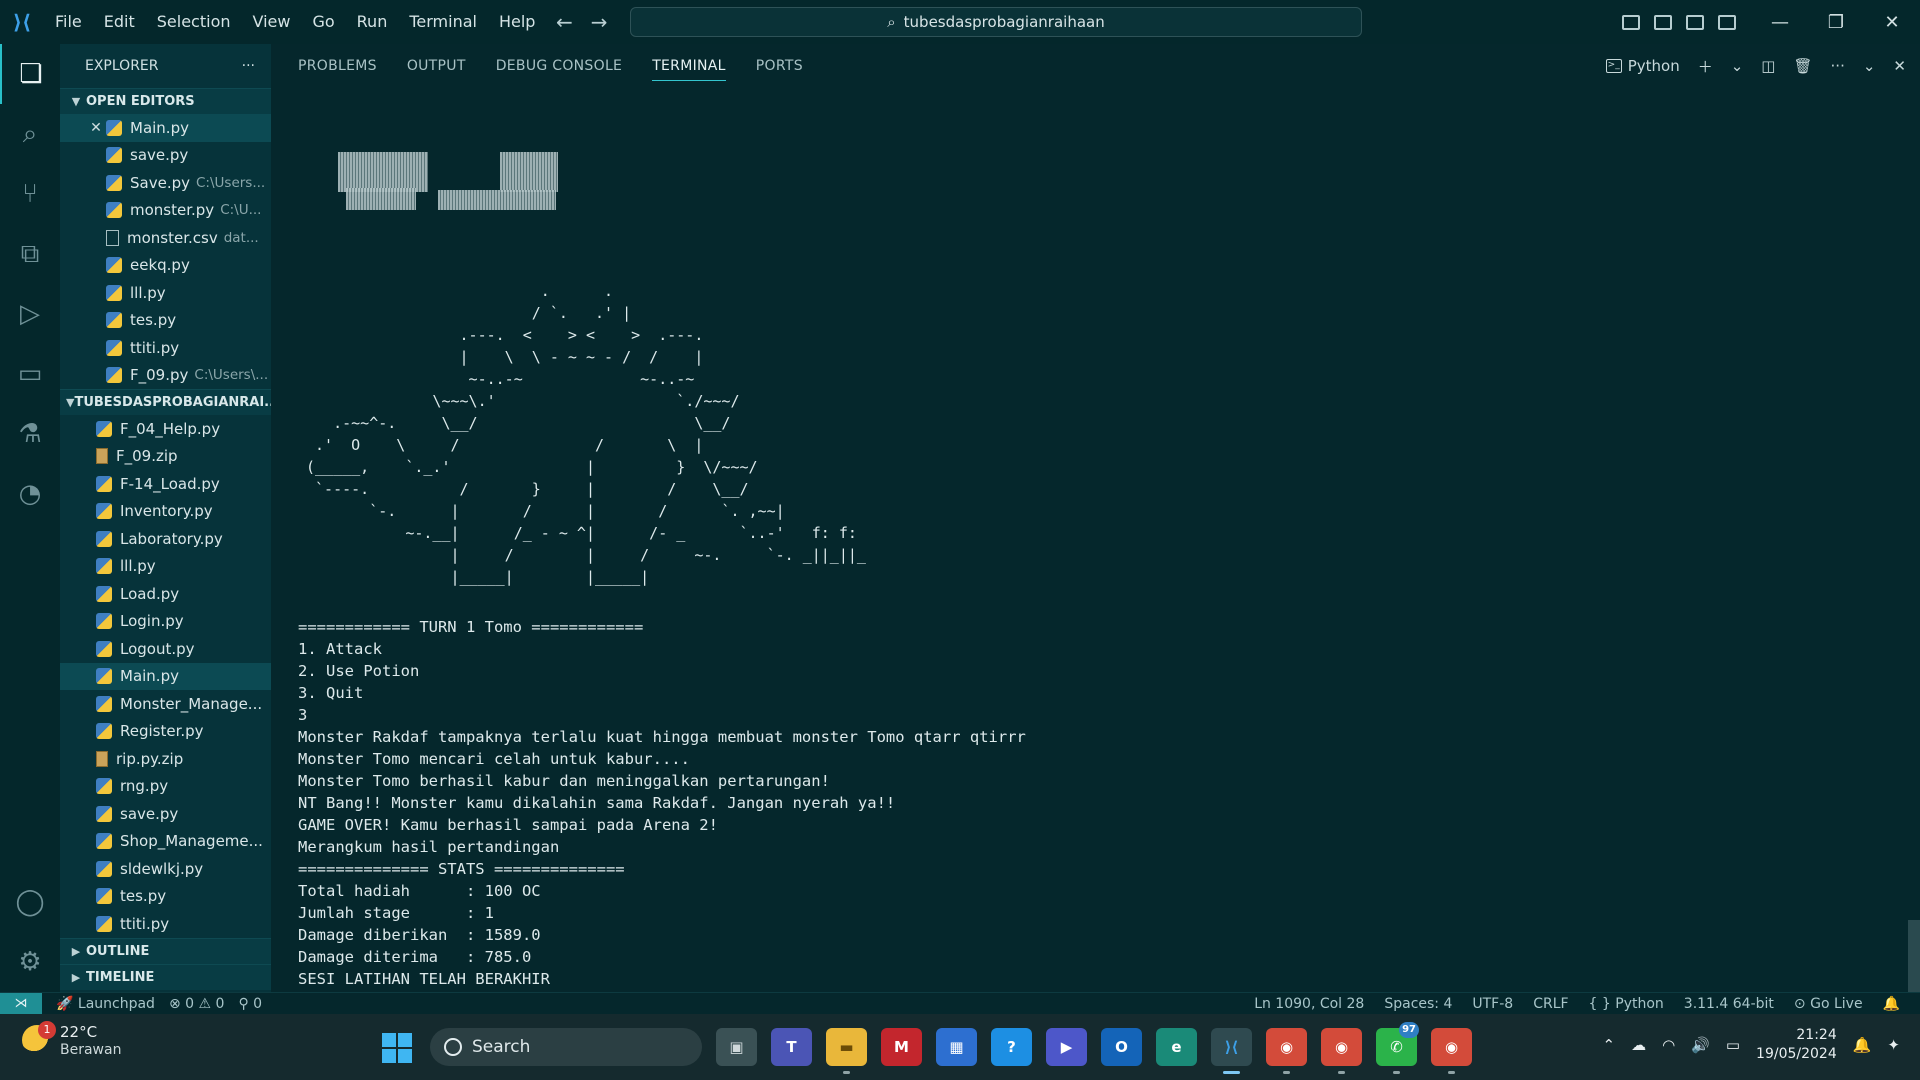  I want to click on tab-ports: PORTS, so click(779, 66).